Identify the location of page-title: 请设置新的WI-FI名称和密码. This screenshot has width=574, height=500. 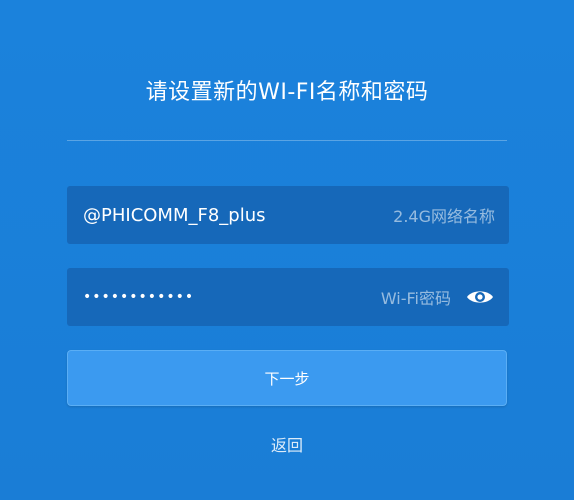
(287, 92).